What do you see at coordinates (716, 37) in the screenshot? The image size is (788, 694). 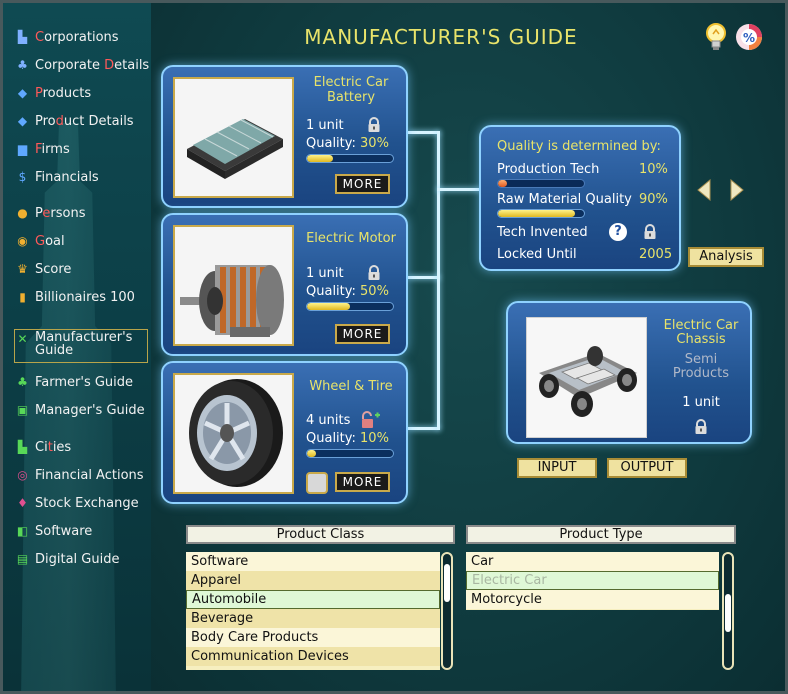 I see `lightbulb-icon` at bounding box center [716, 37].